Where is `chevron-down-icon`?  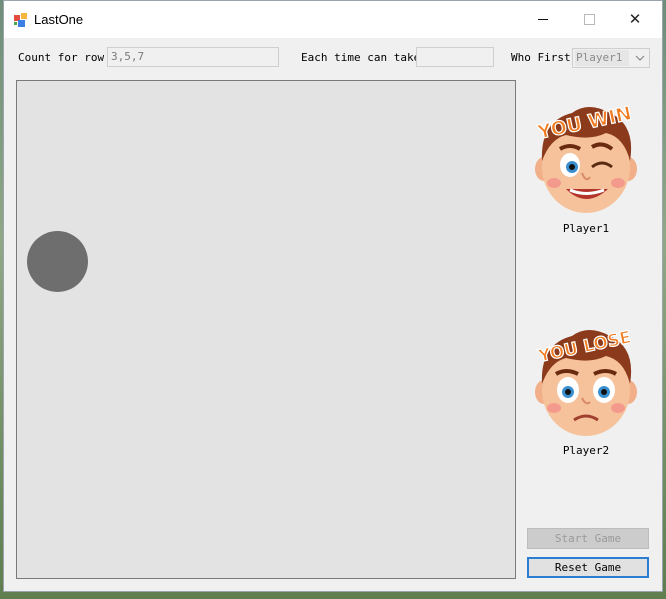
chevron-down-icon is located at coordinates (640, 58).